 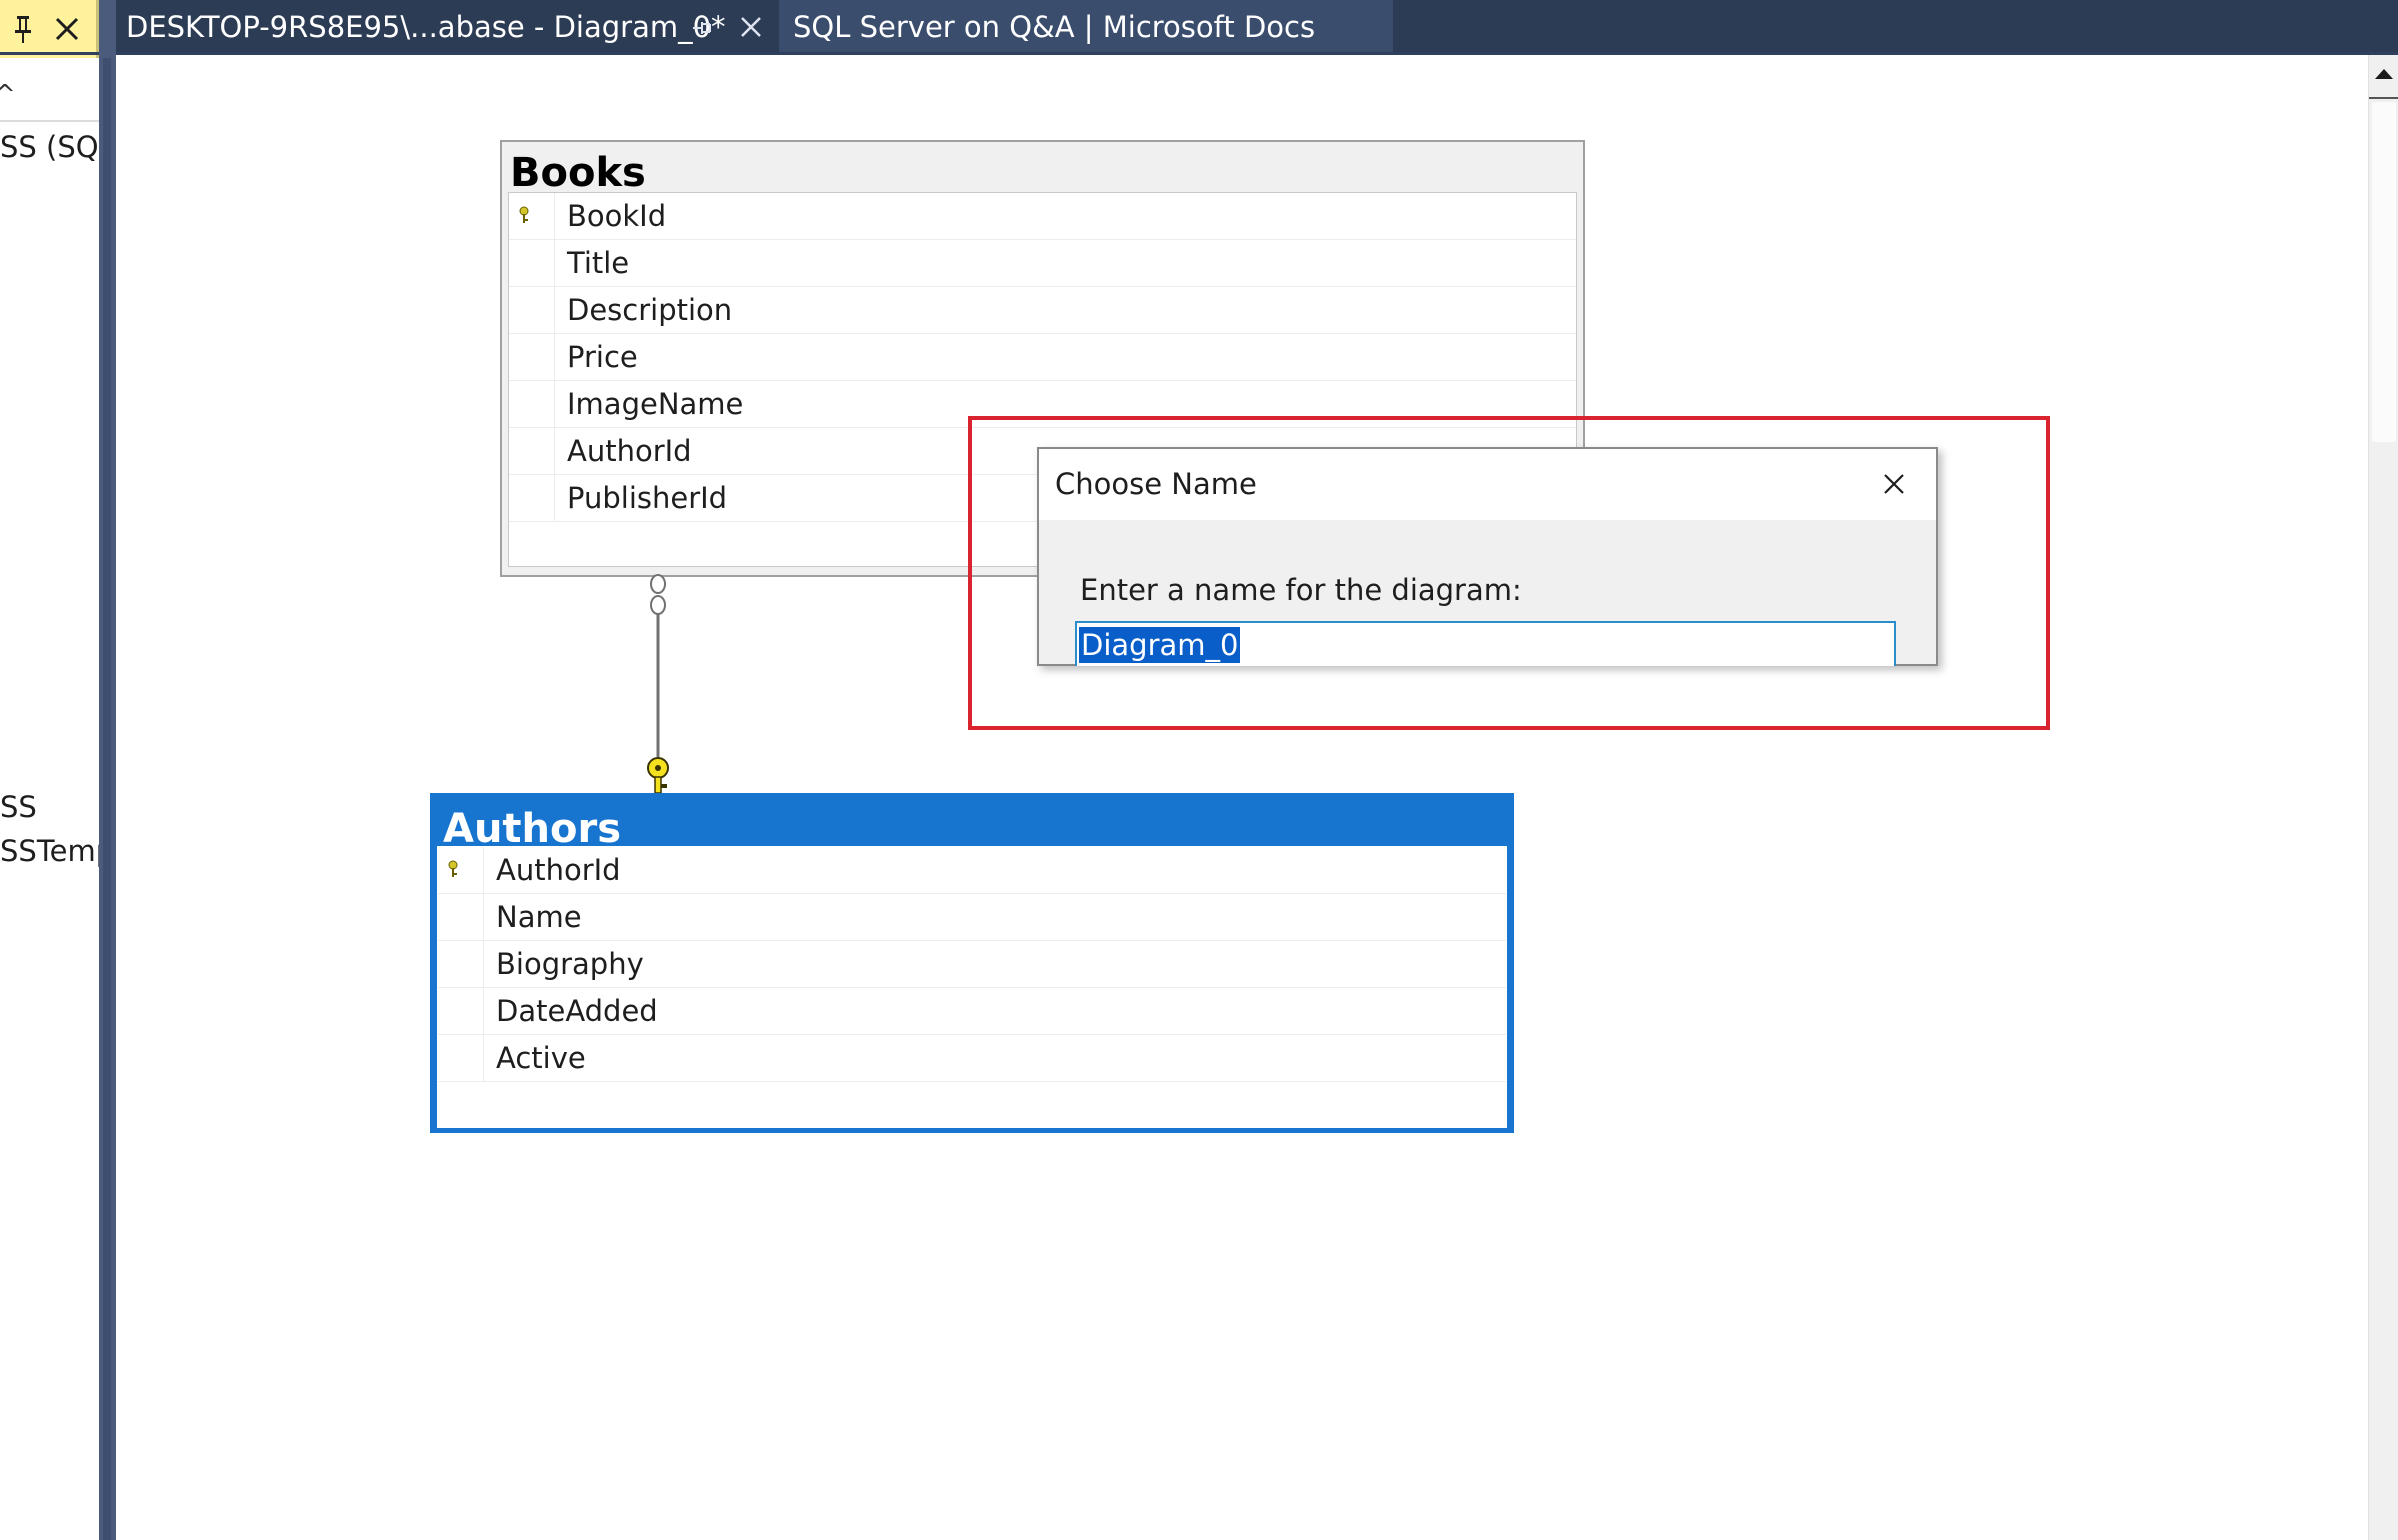 I want to click on expand-caret-icon: ^, so click(x=8, y=95).